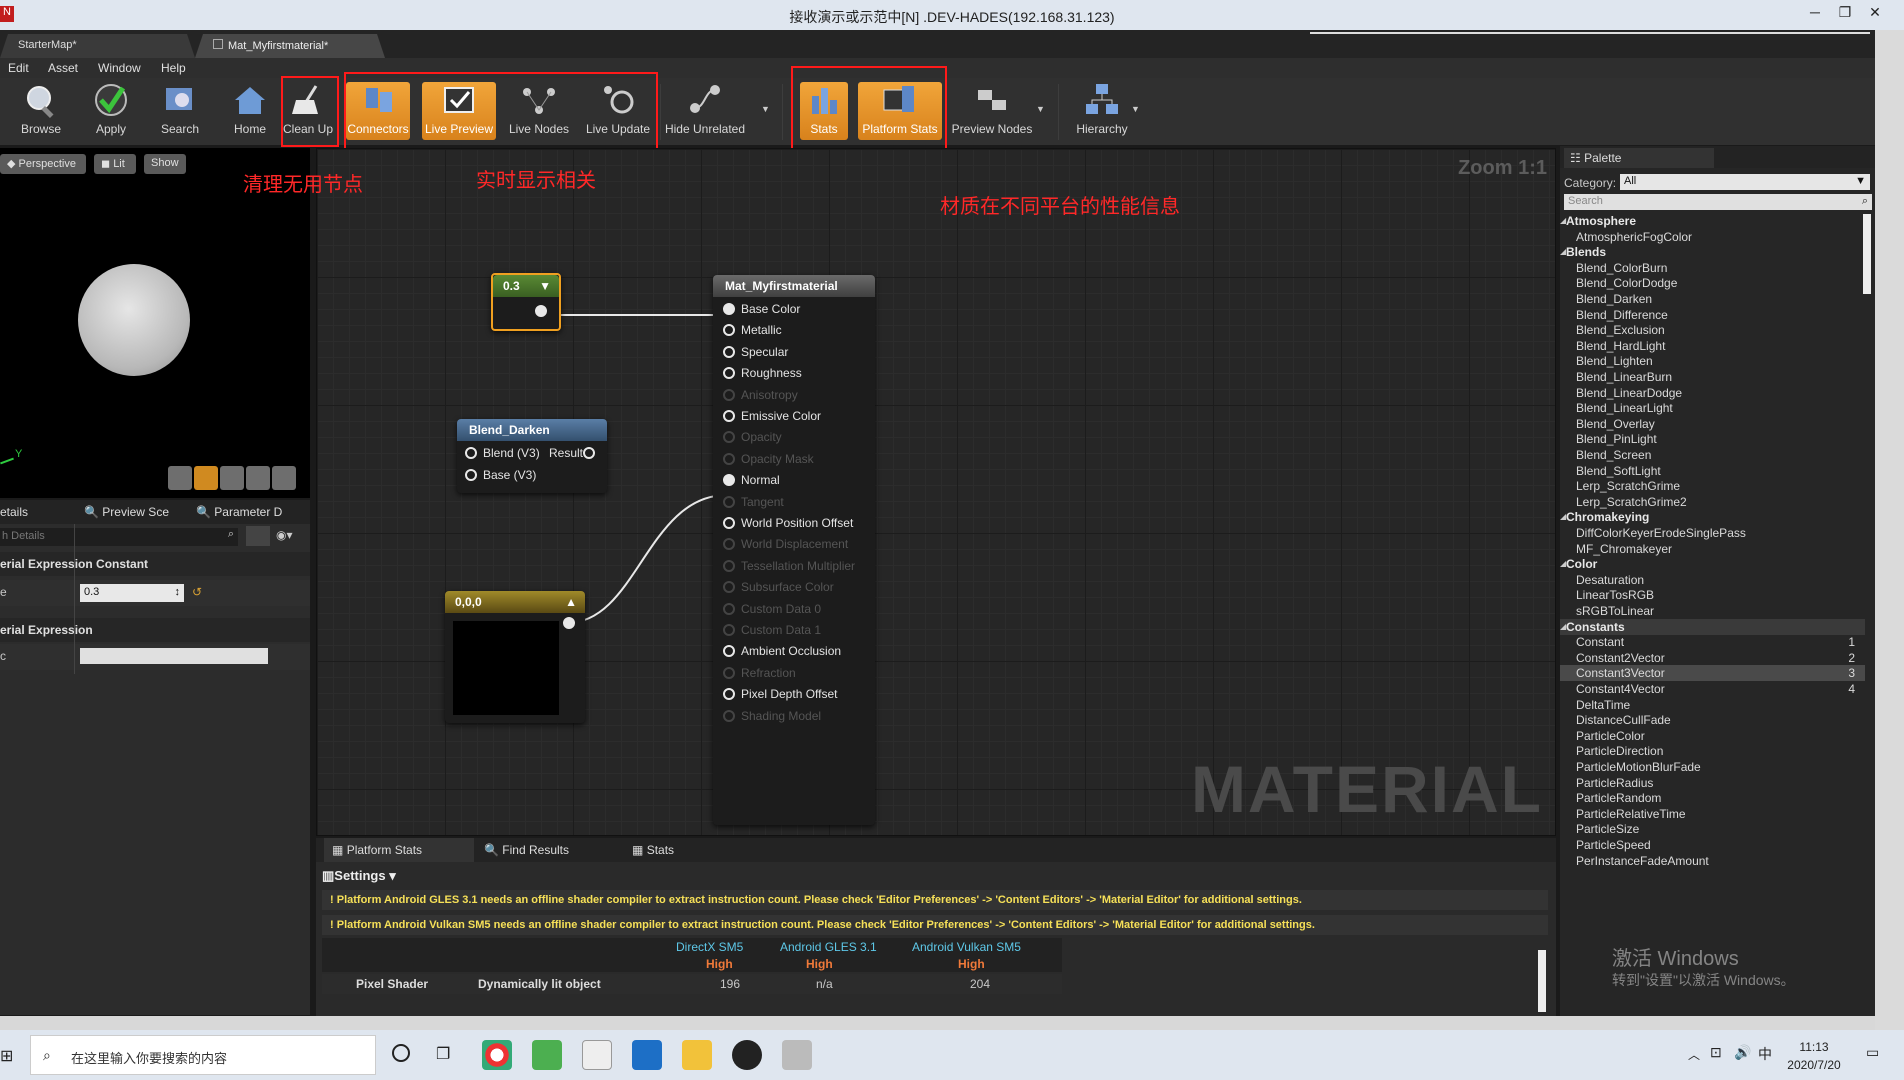 This screenshot has width=1904, height=1080. Describe the element at coordinates (1616, 439) in the screenshot. I see `palette-item: Blend_PinLight` at that location.